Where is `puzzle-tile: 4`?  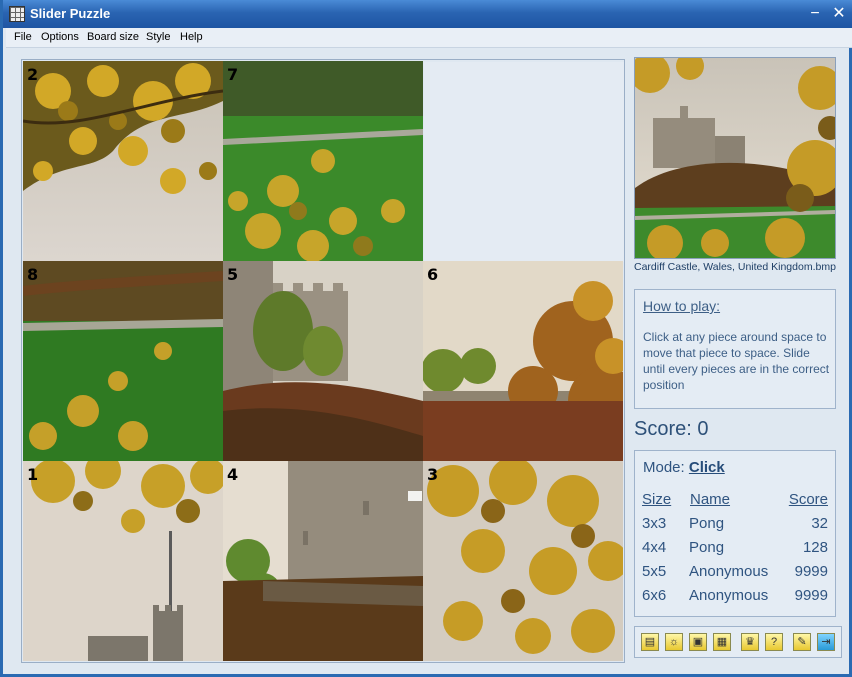 puzzle-tile: 4 is located at coordinates (323, 561).